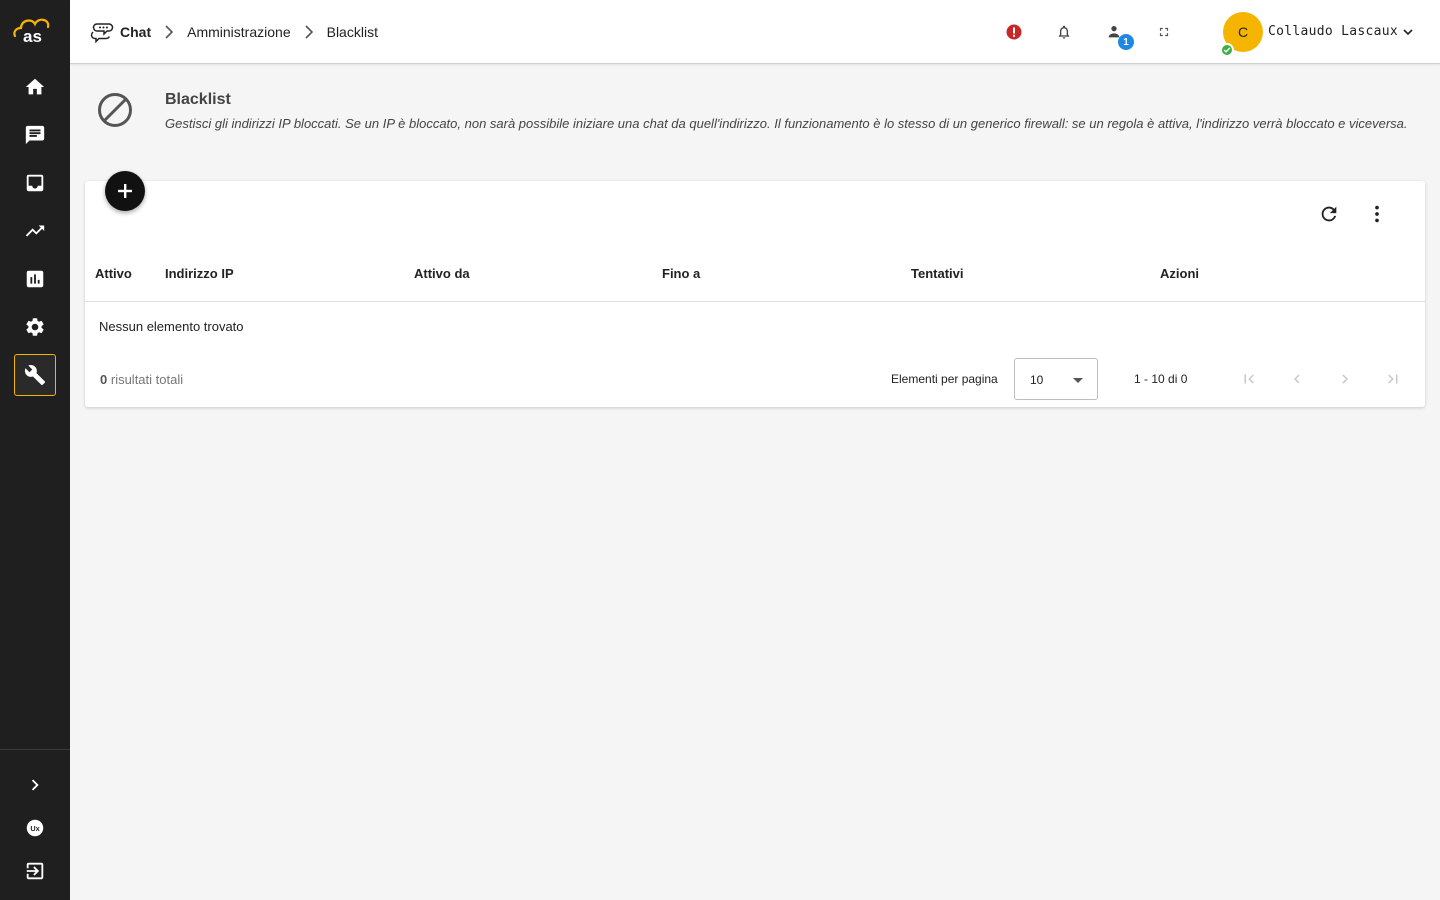 The height and width of the screenshot is (900, 1440). I want to click on logout-icon, so click(35, 871).